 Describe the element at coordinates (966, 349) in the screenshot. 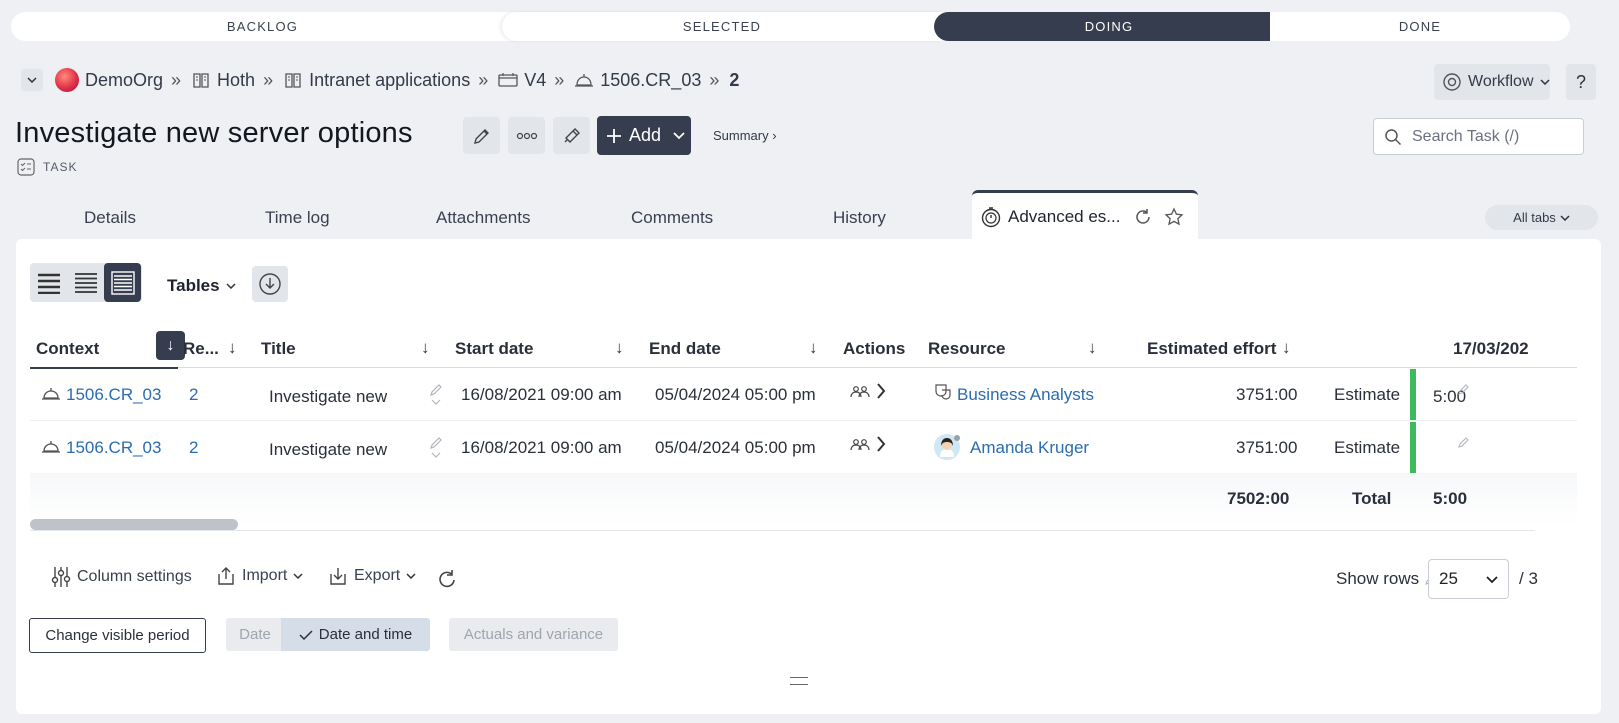

I see `column-header-resource: Resource` at that location.